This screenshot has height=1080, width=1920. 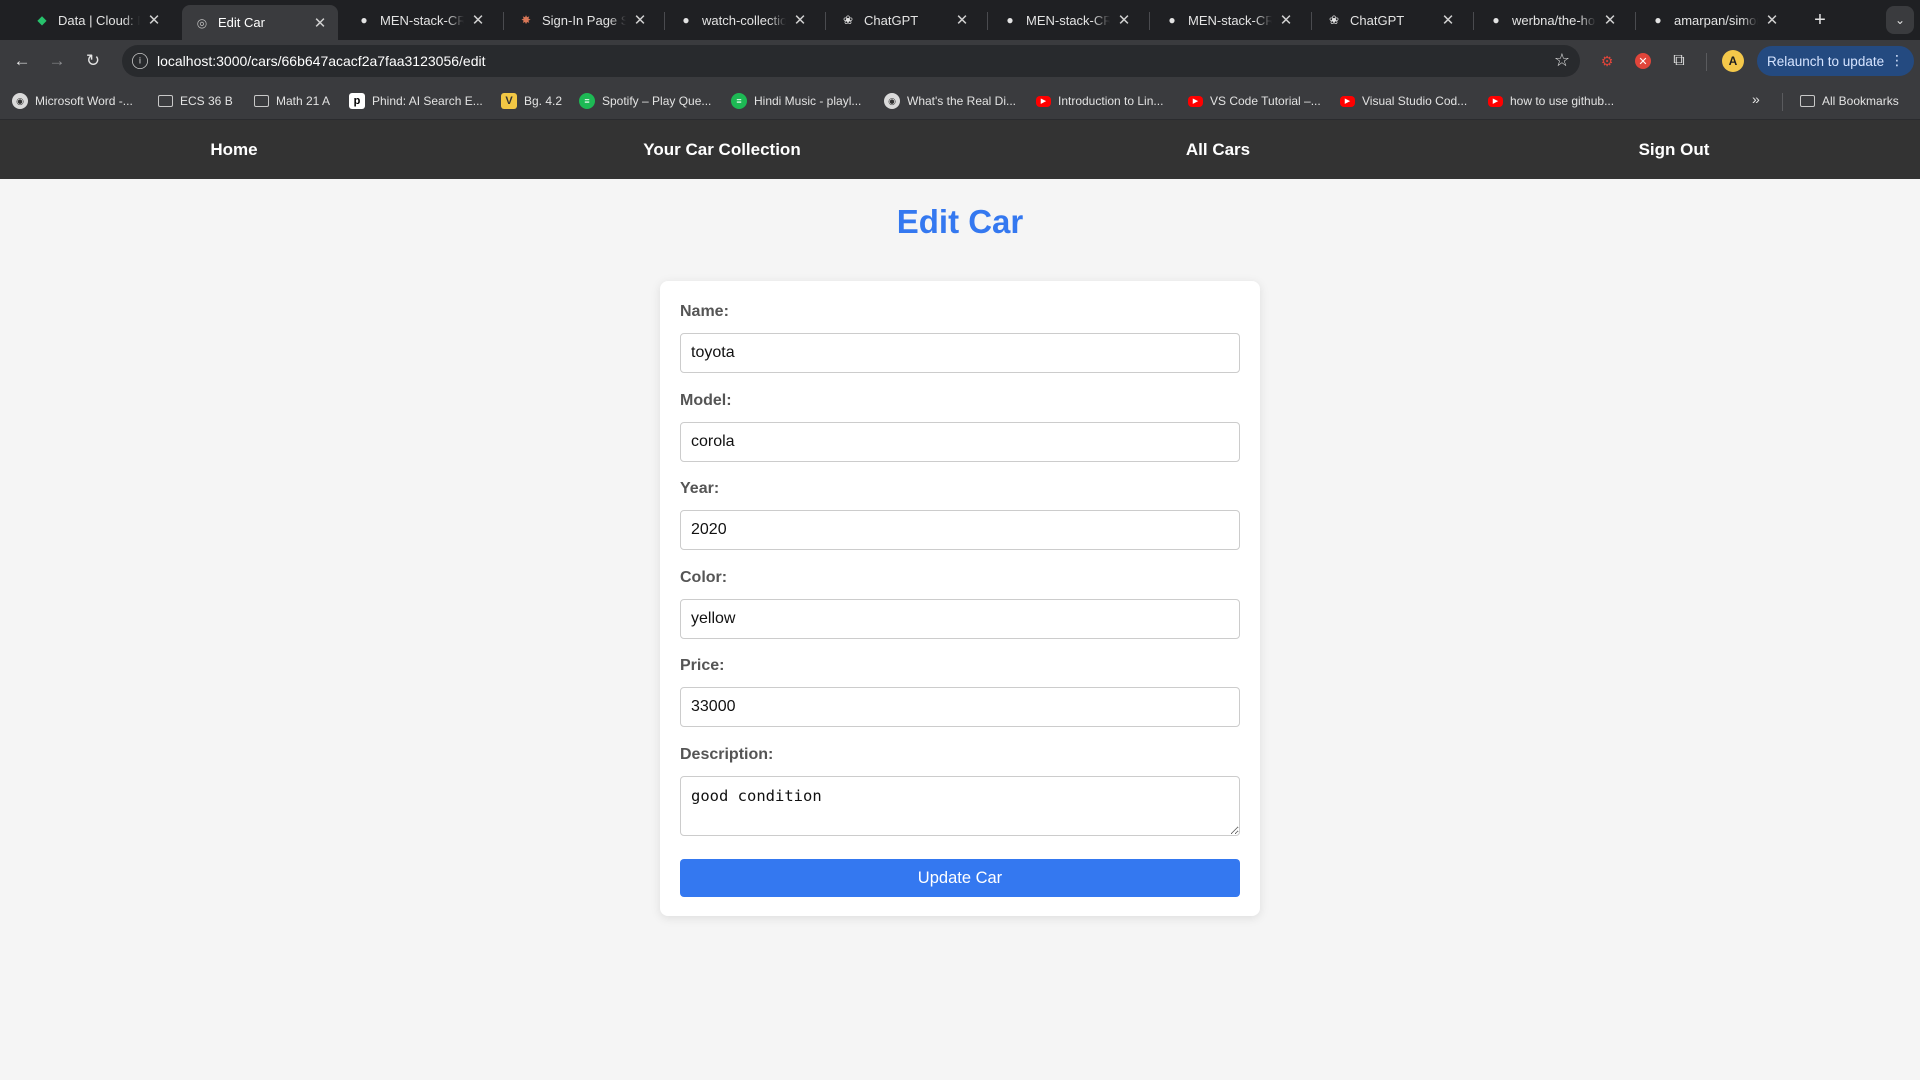 What do you see at coordinates (1860, 101) in the screenshot?
I see `all-bookmarks-label: All Bookmarks` at bounding box center [1860, 101].